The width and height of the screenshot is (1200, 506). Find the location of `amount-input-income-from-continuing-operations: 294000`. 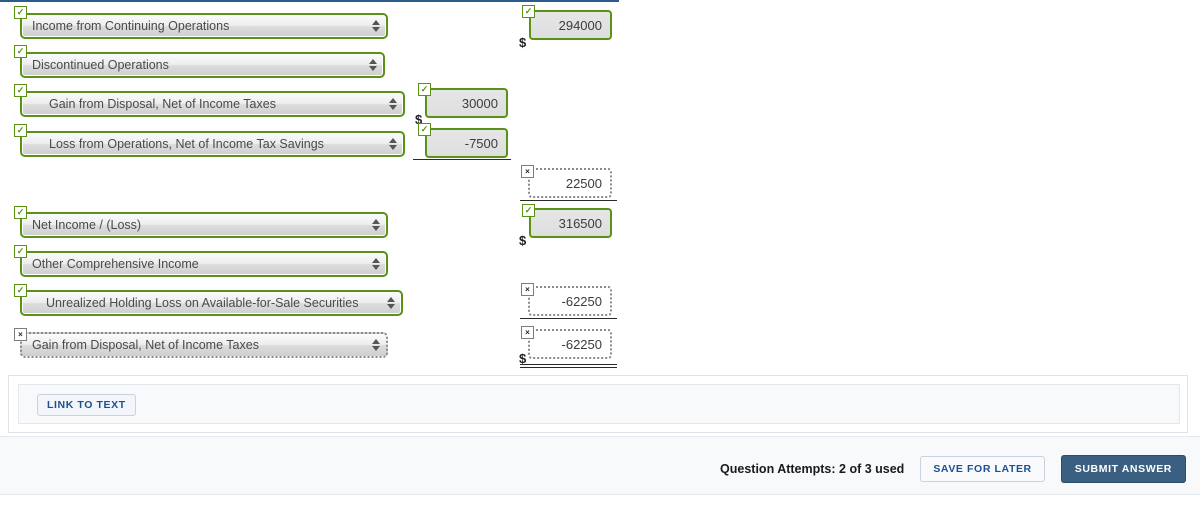

amount-input-income-from-continuing-operations: 294000 is located at coordinates (570, 25).